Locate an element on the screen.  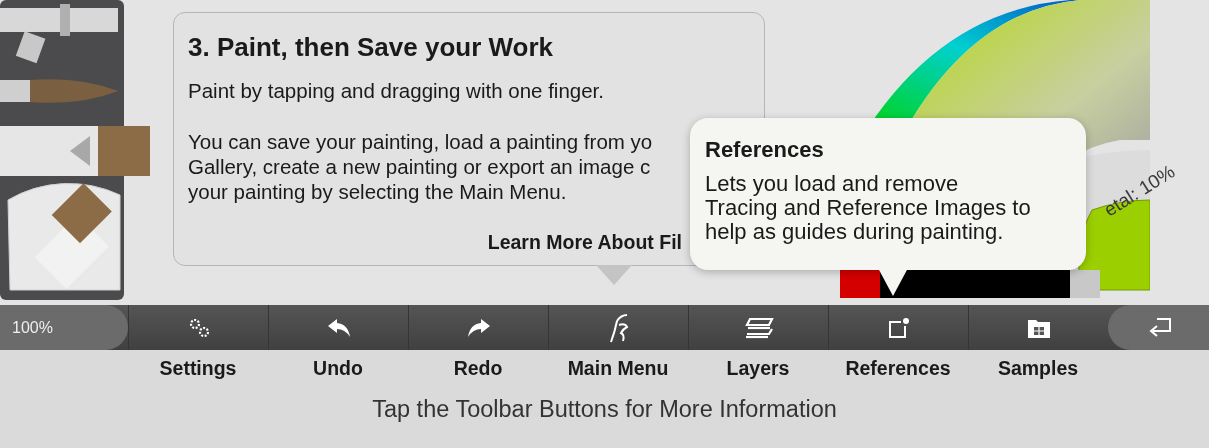
tip-title: 3. Paint, then Save your Work is located at coordinates (371, 47).